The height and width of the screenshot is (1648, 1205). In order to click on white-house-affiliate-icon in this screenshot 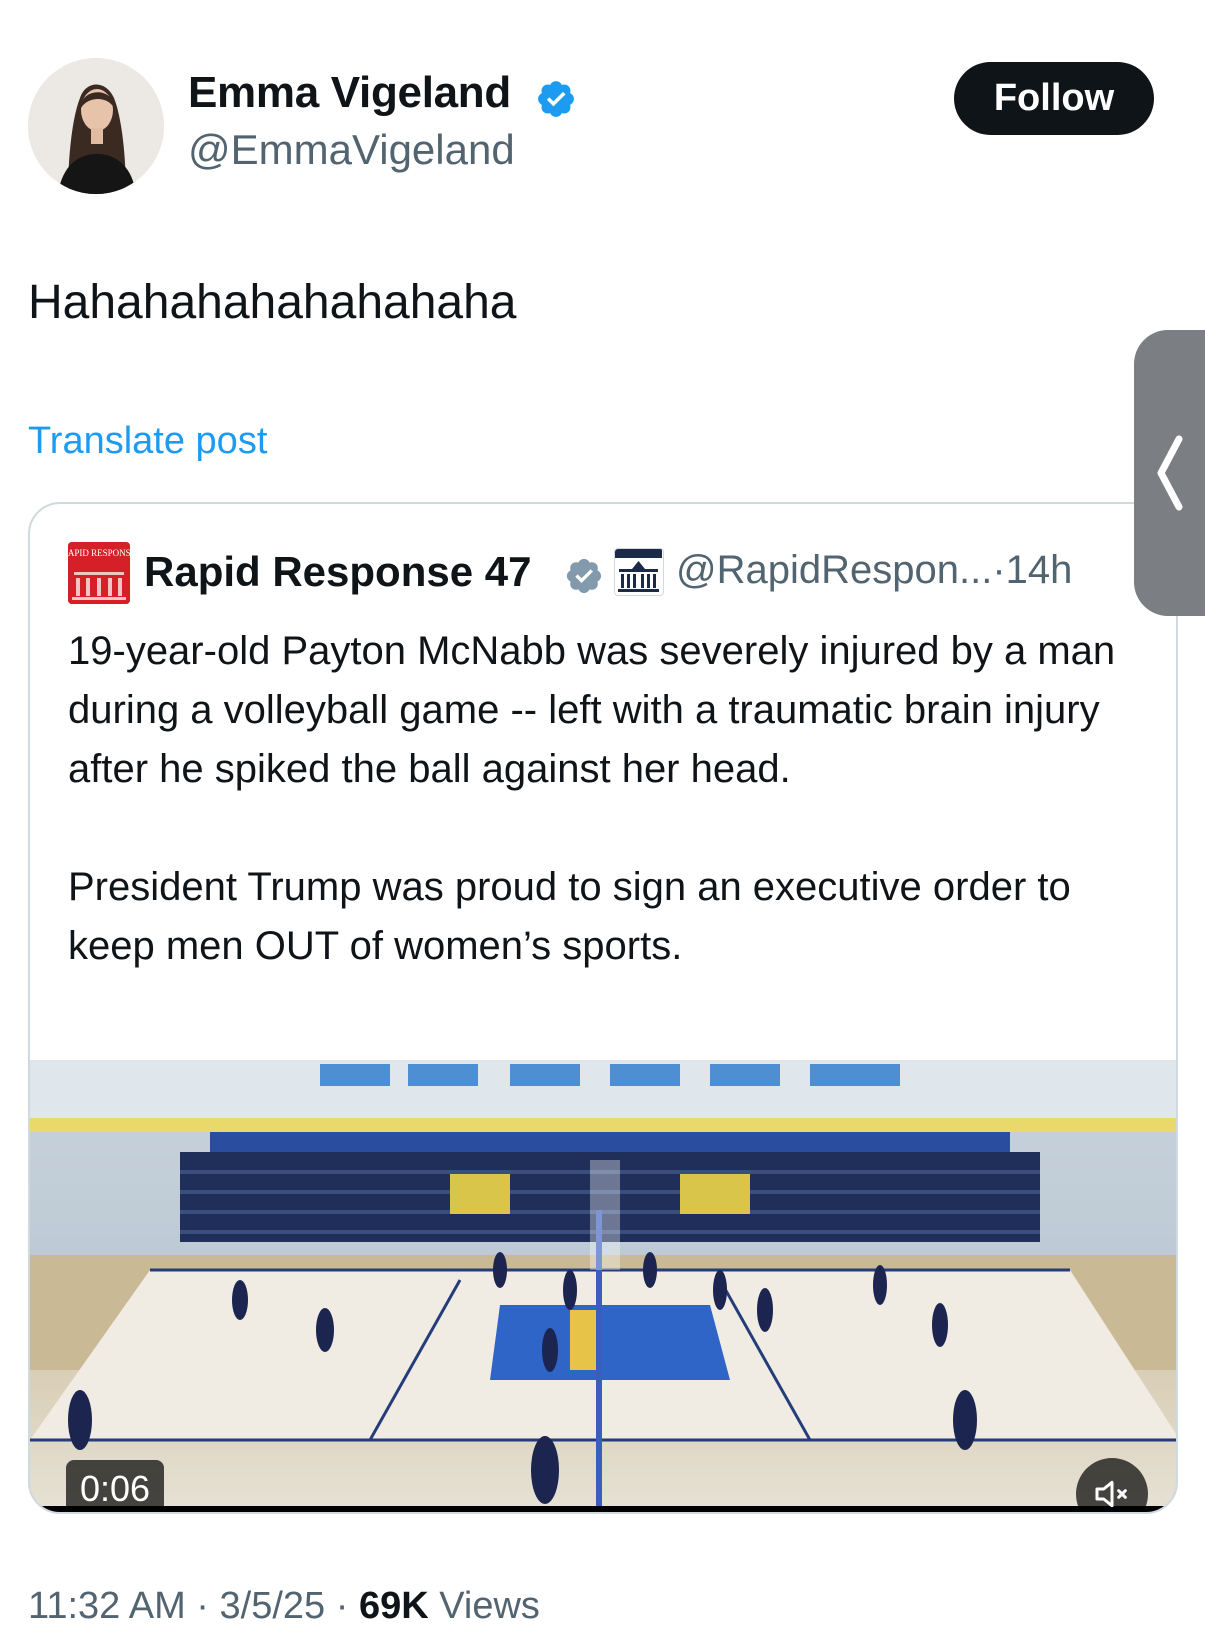, I will do `click(639, 572)`.